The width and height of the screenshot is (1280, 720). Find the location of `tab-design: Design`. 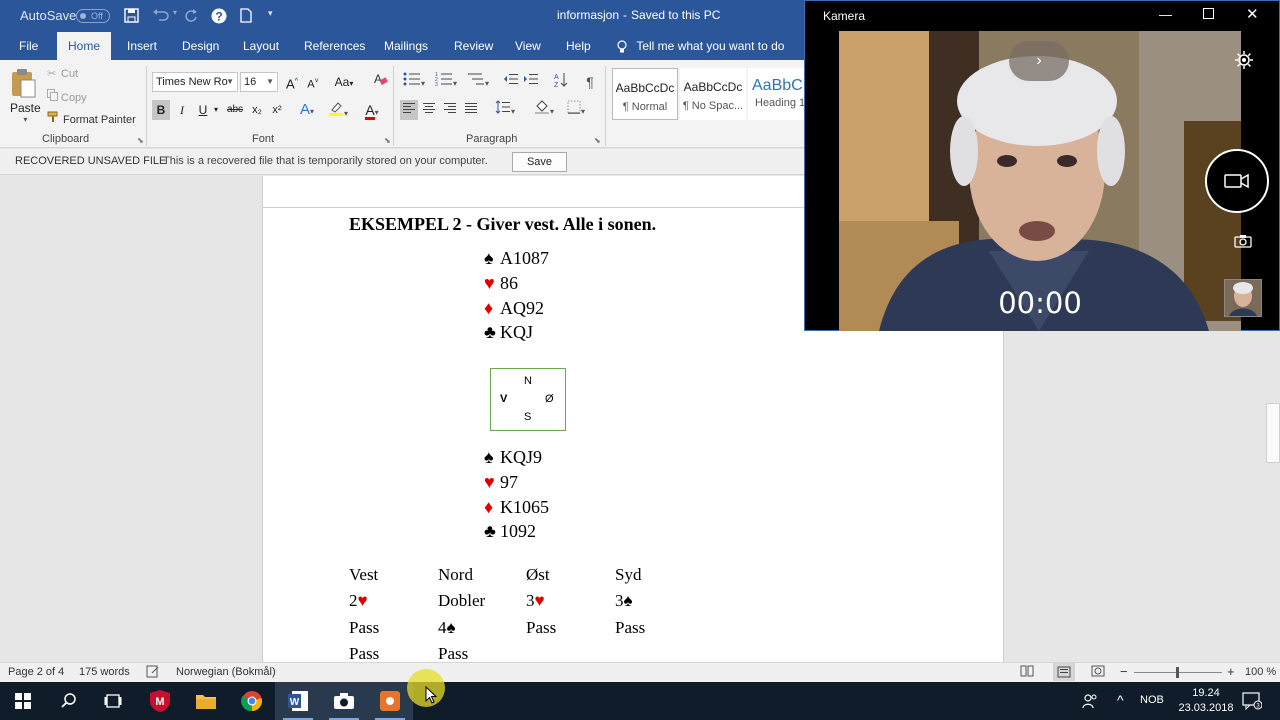

tab-design: Design is located at coordinates (200, 46).